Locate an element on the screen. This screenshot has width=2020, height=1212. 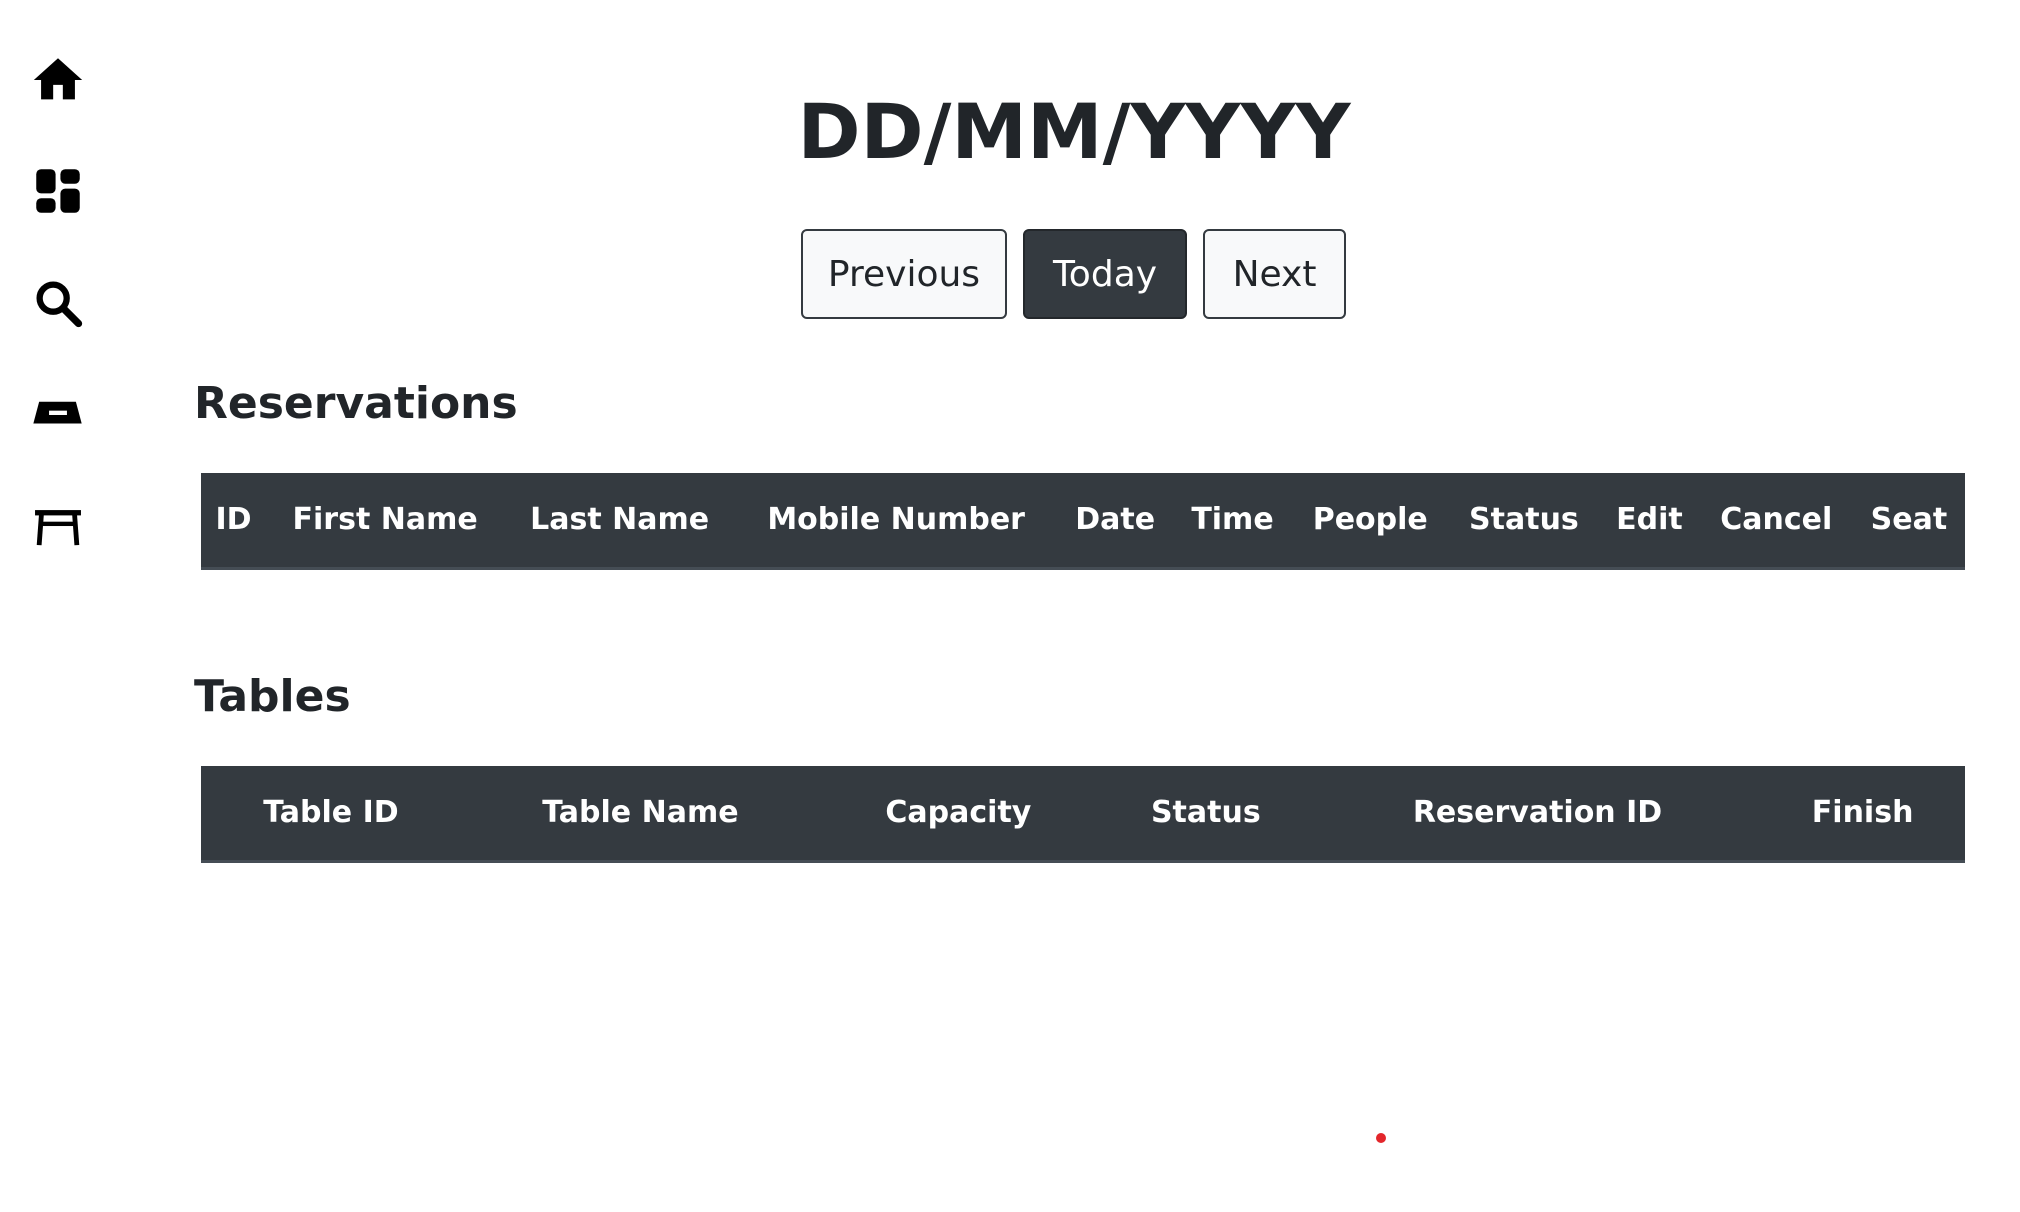
sidebar-item-new-table is located at coordinates (58, 527).